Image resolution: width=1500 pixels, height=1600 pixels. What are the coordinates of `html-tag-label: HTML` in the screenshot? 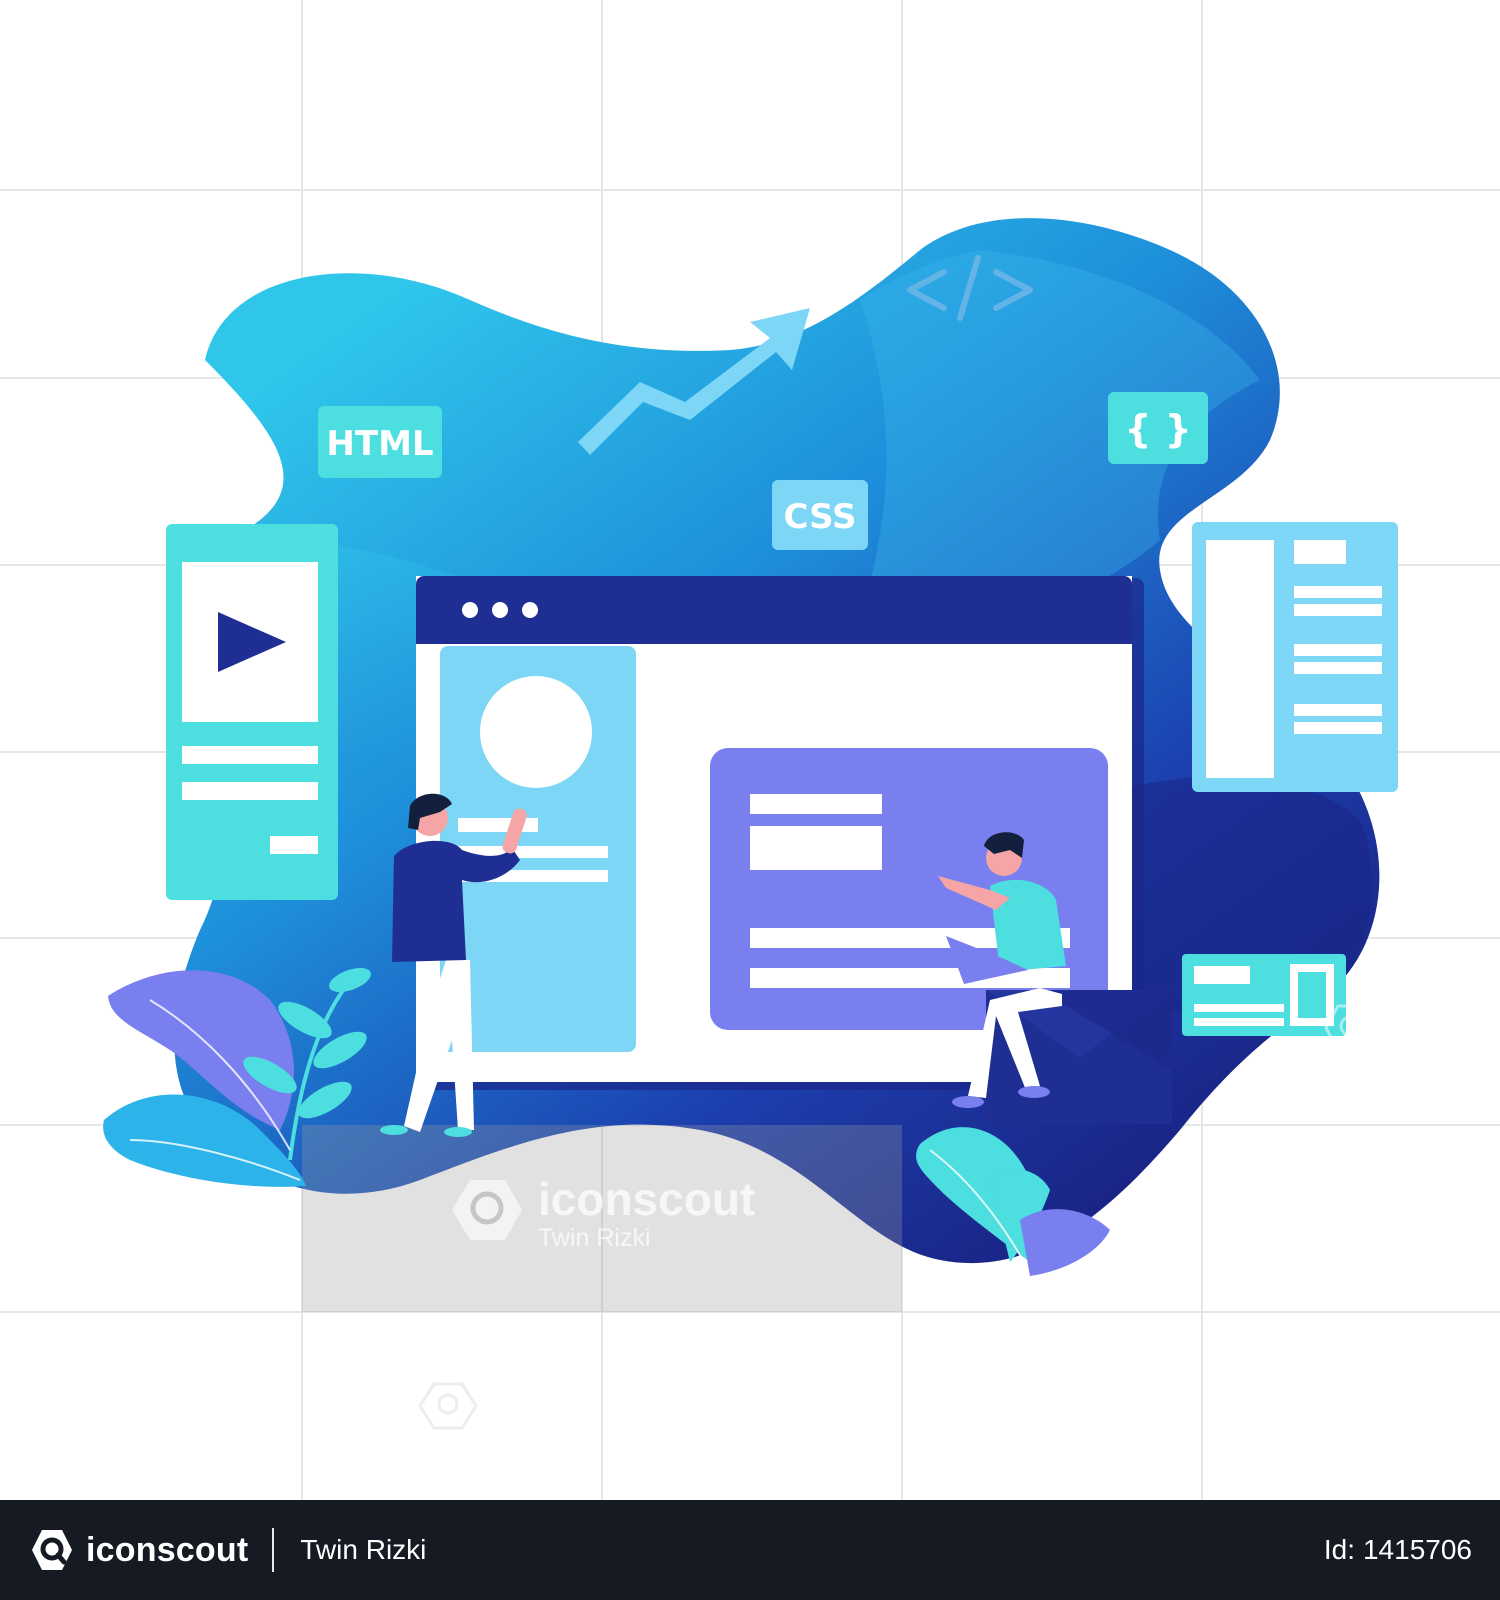 It's located at (379, 444).